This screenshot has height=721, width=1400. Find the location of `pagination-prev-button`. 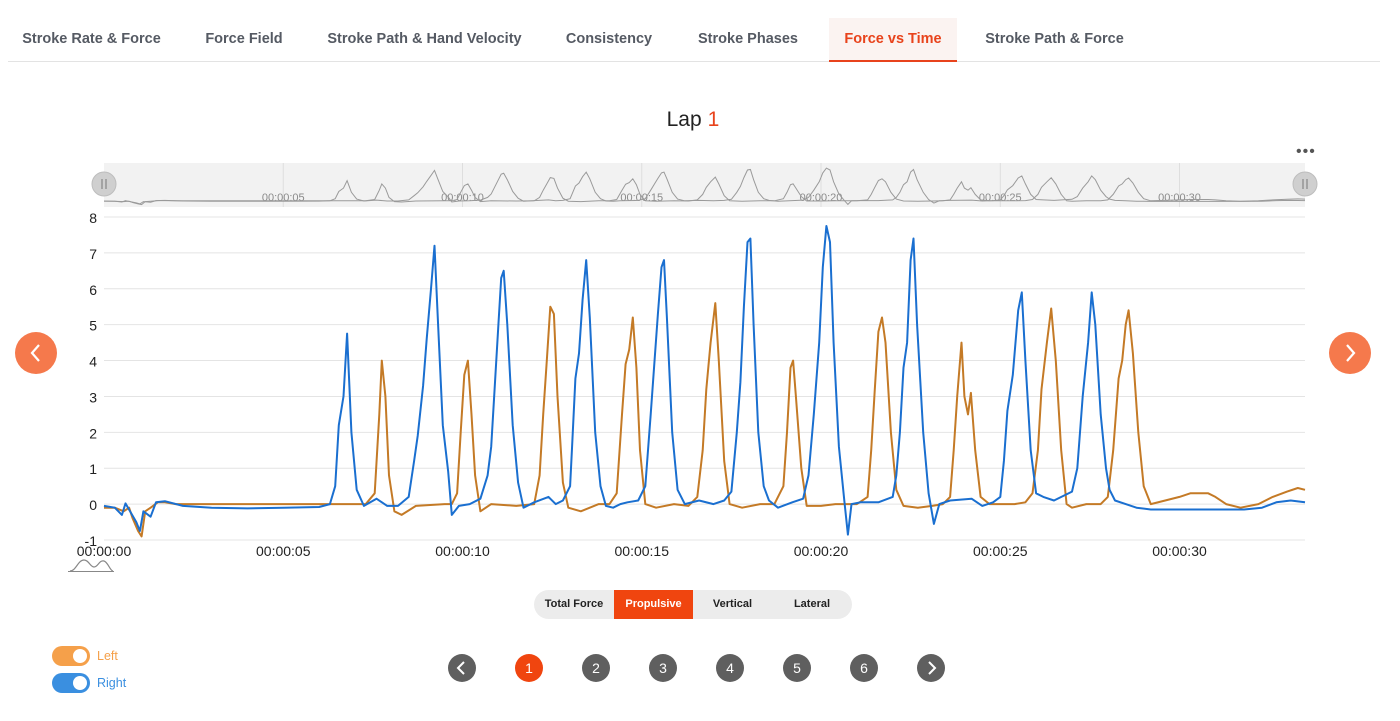

pagination-prev-button is located at coordinates (462, 668).